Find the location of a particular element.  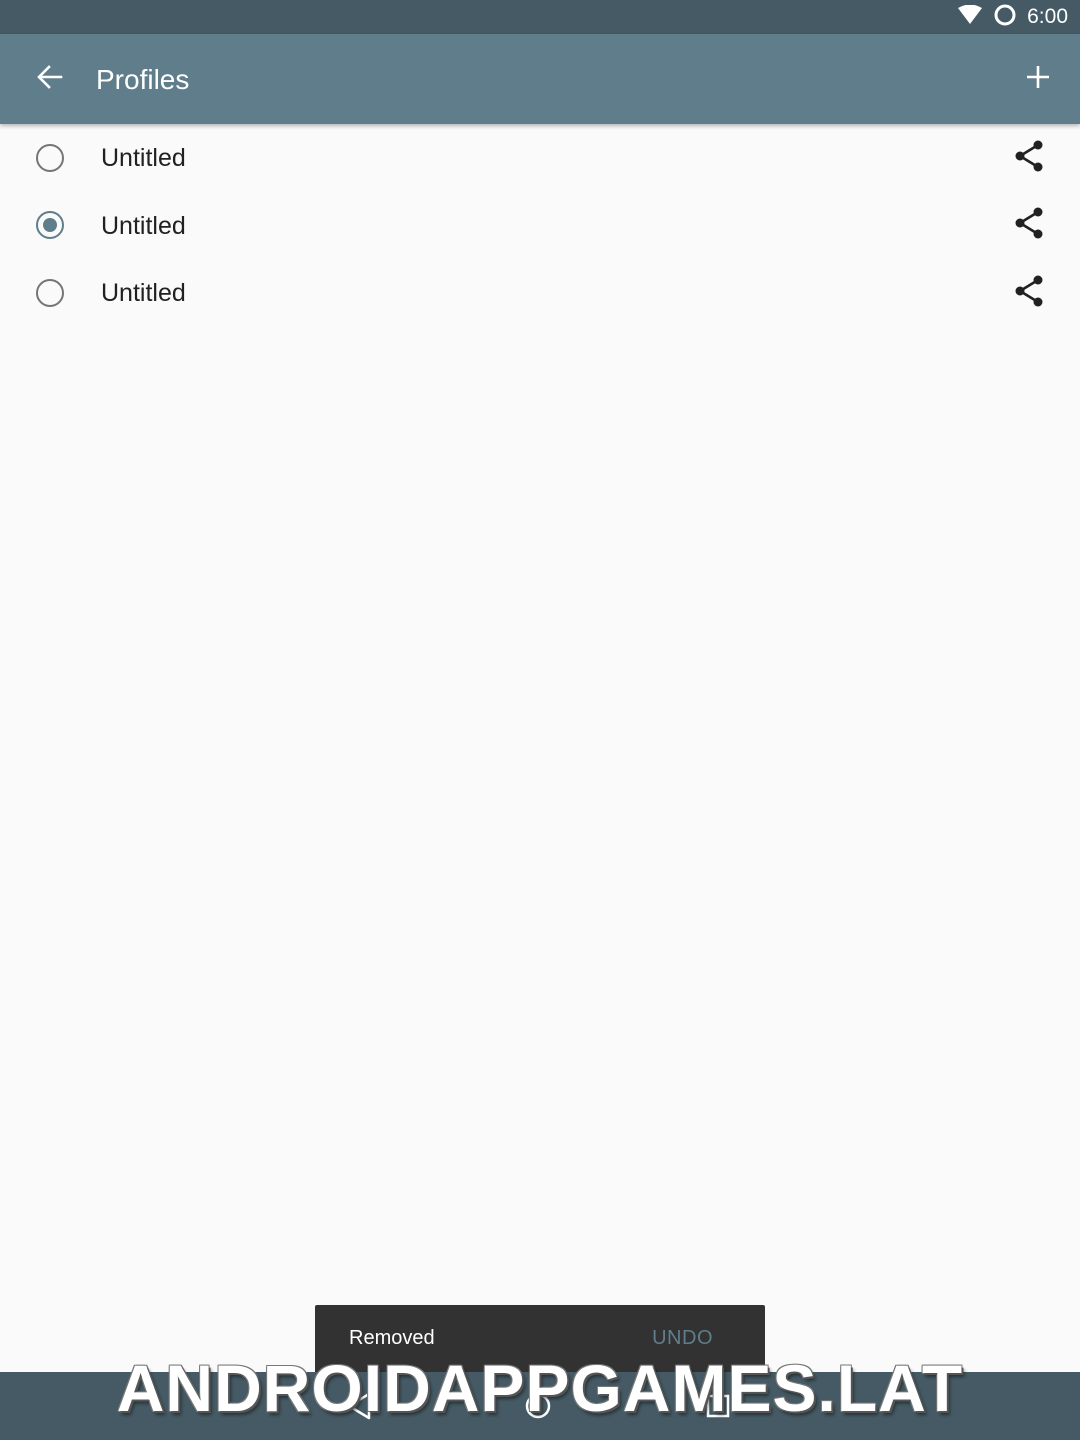

nav-back-icon is located at coordinates (360, 1408).